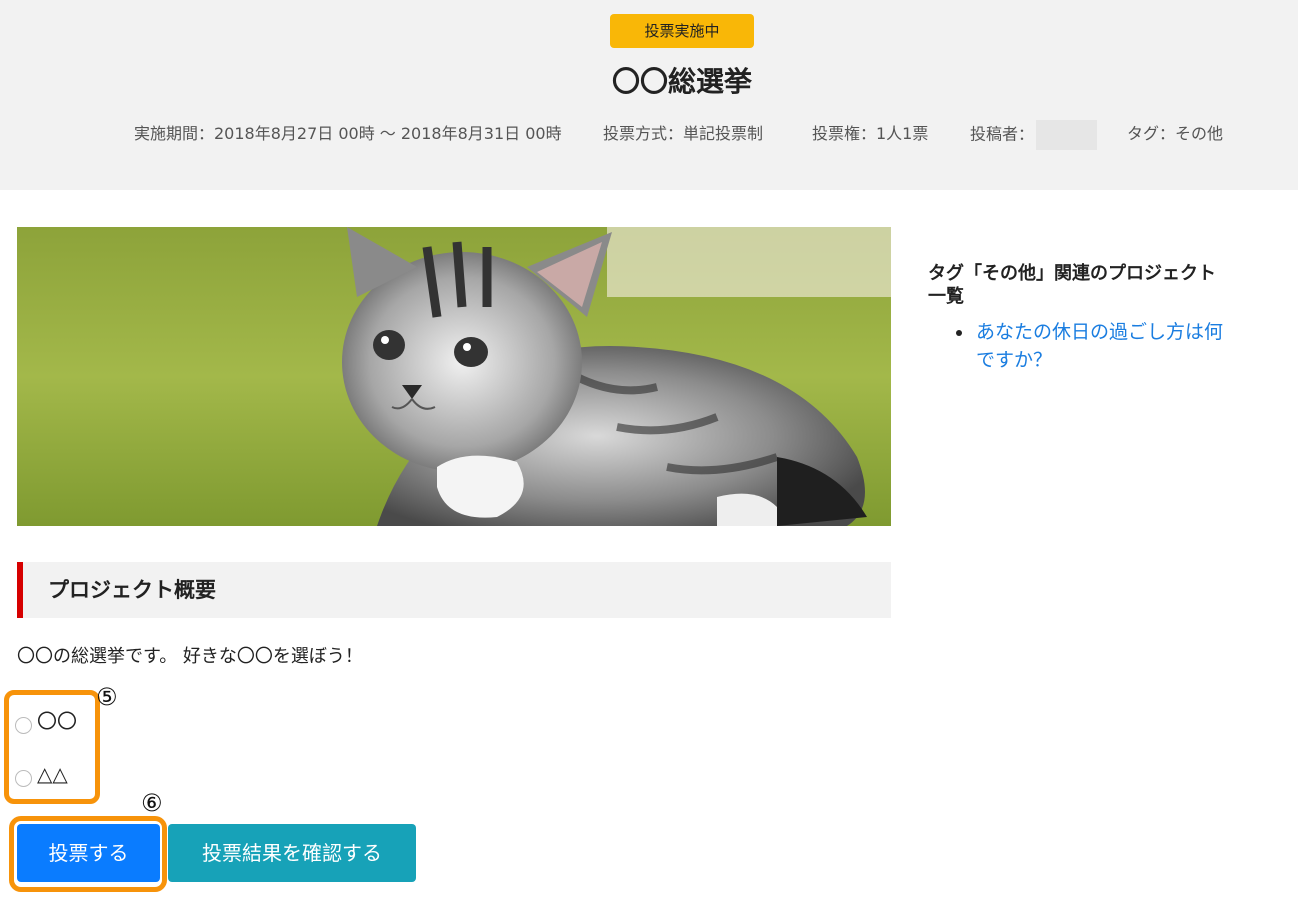 Image resolution: width=1298 pixels, height=899 pixels. Describe the element at coordinates (454, 590) in the screenshot. I see `section-heading: プロジェクト概要` at that location.